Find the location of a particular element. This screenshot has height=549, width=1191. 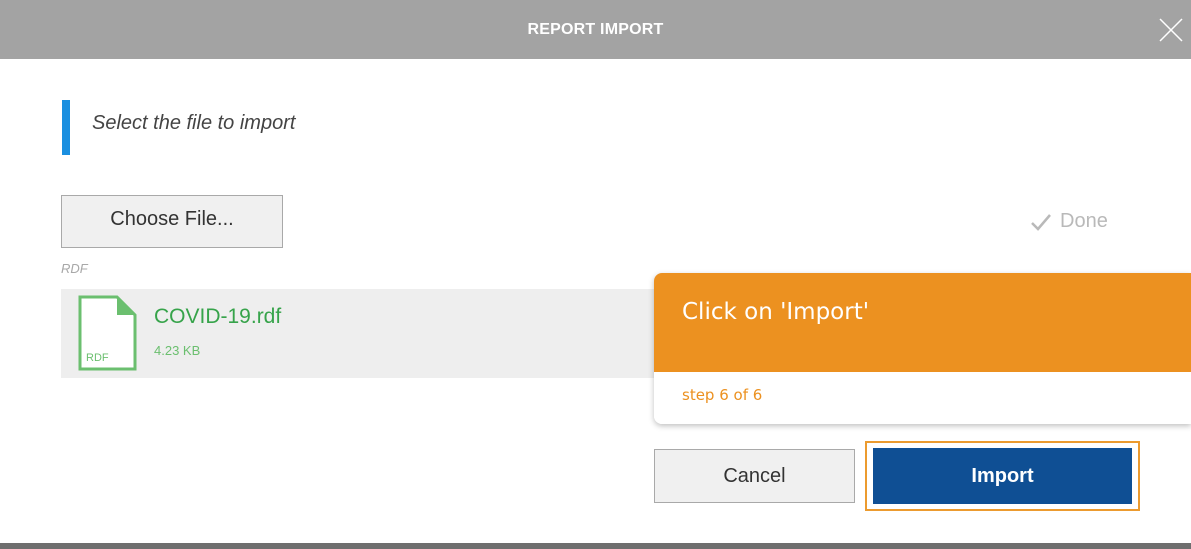

guided-tour-tooltip: Click on 'Import' step 6 of 6 is located at coordinates (922, 348).